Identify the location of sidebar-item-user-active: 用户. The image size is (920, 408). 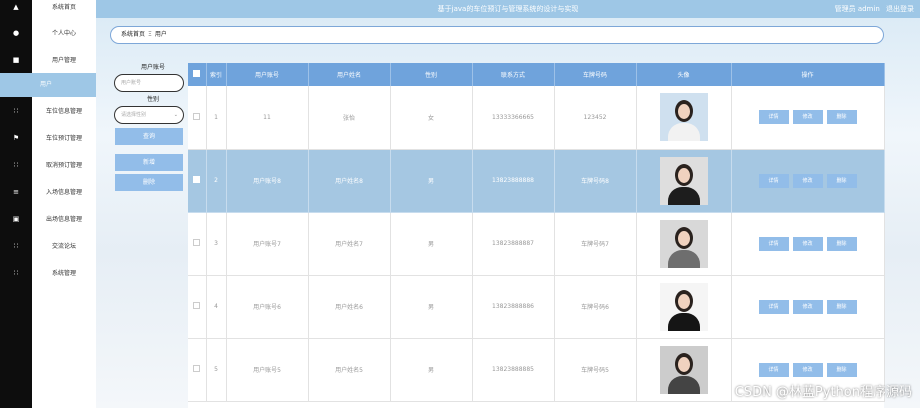
(48, 85).